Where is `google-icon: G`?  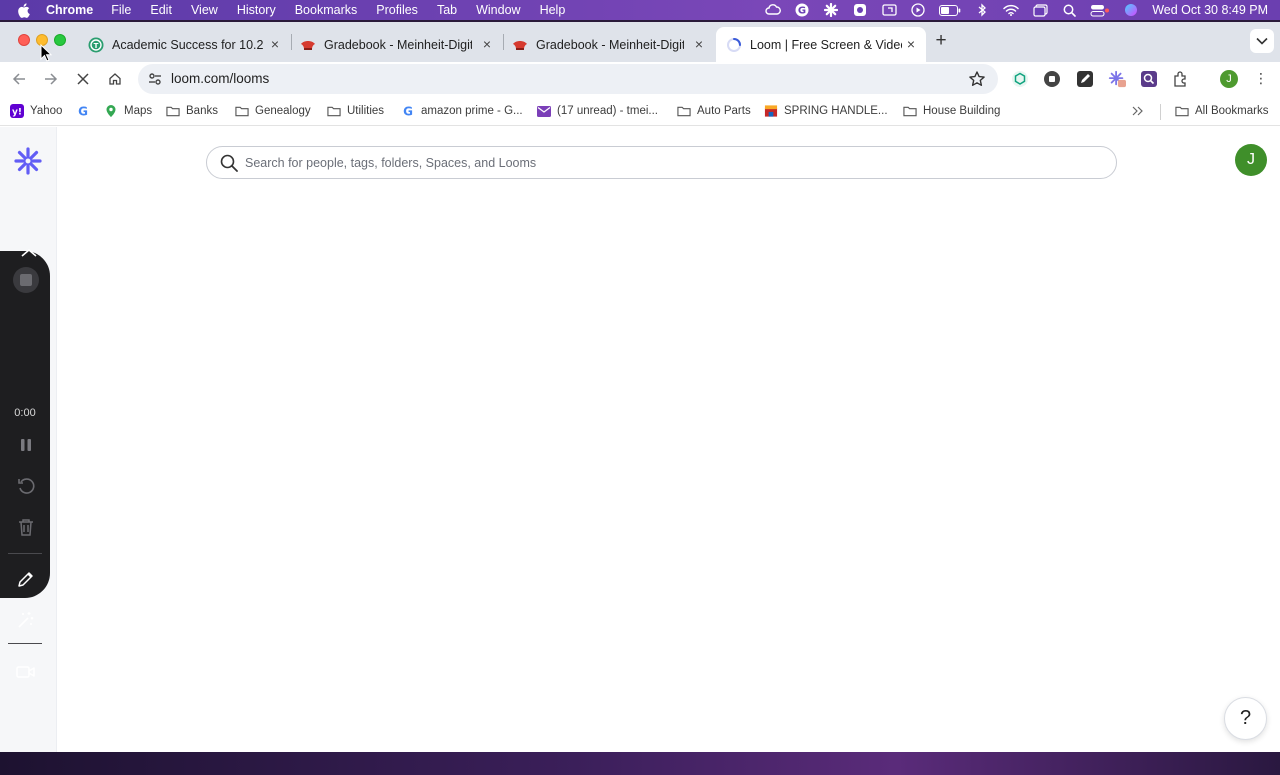 google-icon: G is located at coordinates (83, 111).